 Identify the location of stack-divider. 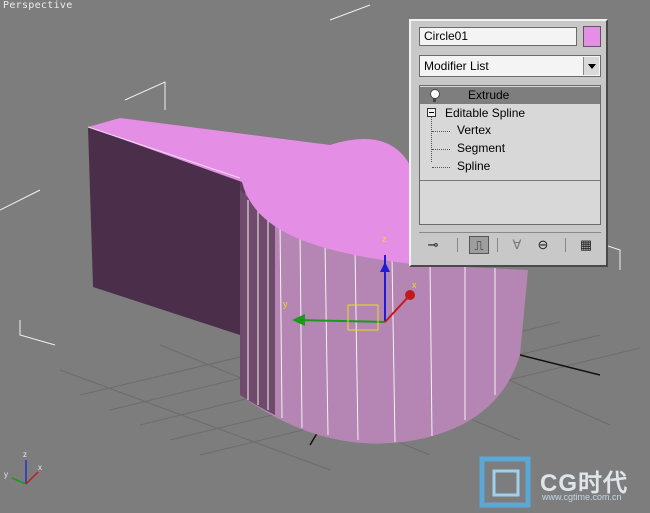
(510, 180).